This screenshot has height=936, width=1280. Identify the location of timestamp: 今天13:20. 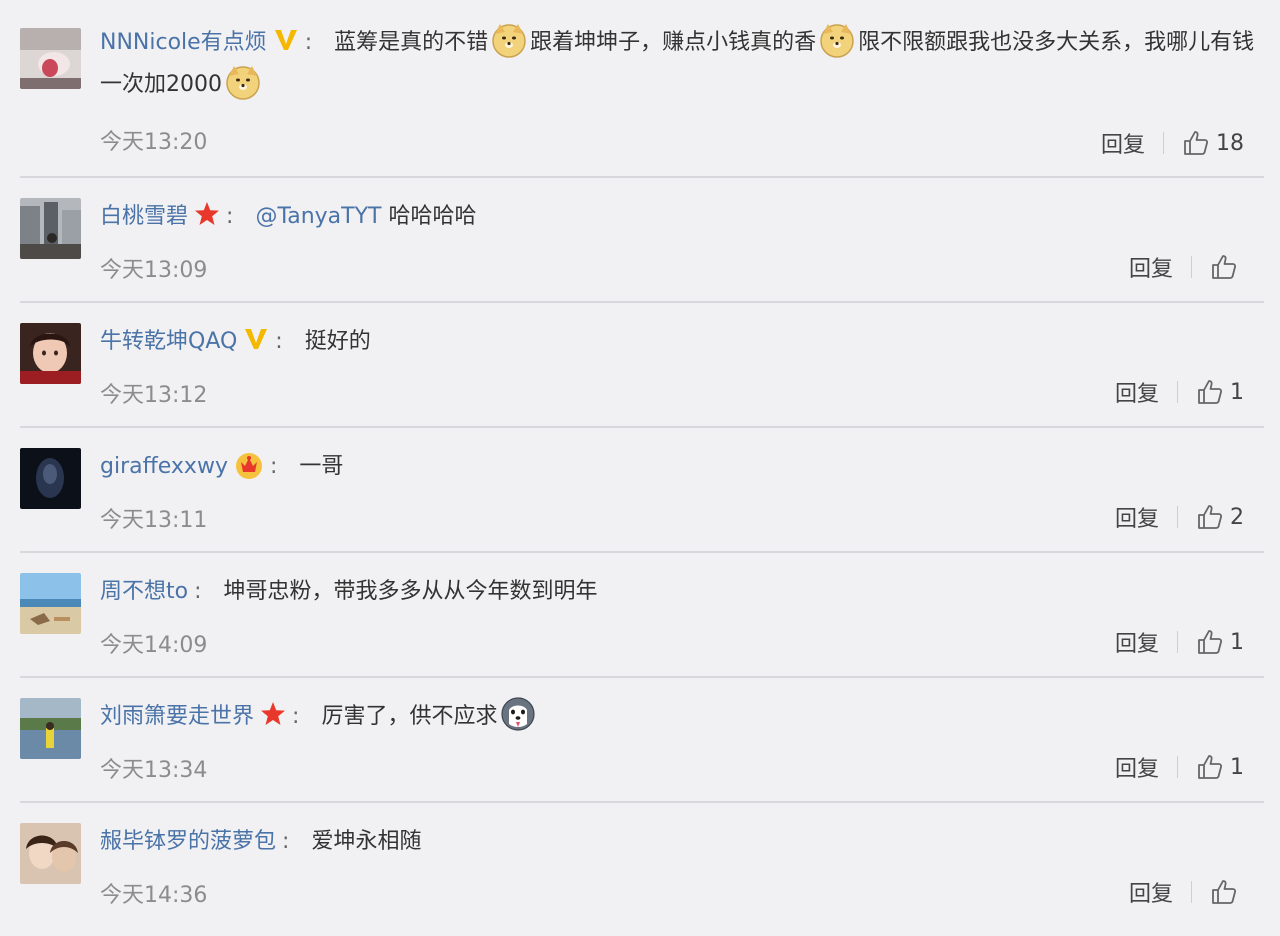
(154, 142).